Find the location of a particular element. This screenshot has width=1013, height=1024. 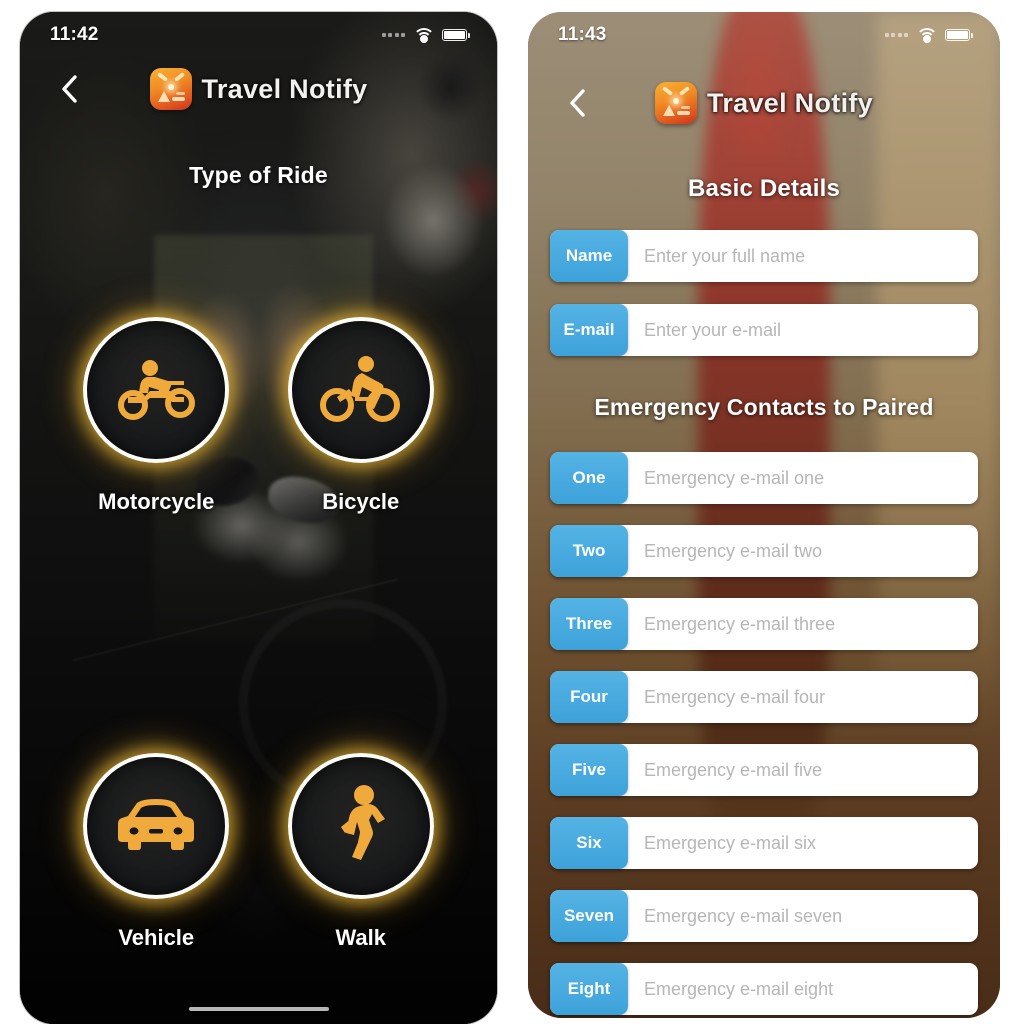

emergency-input-two is located at coordinates (803, 551).